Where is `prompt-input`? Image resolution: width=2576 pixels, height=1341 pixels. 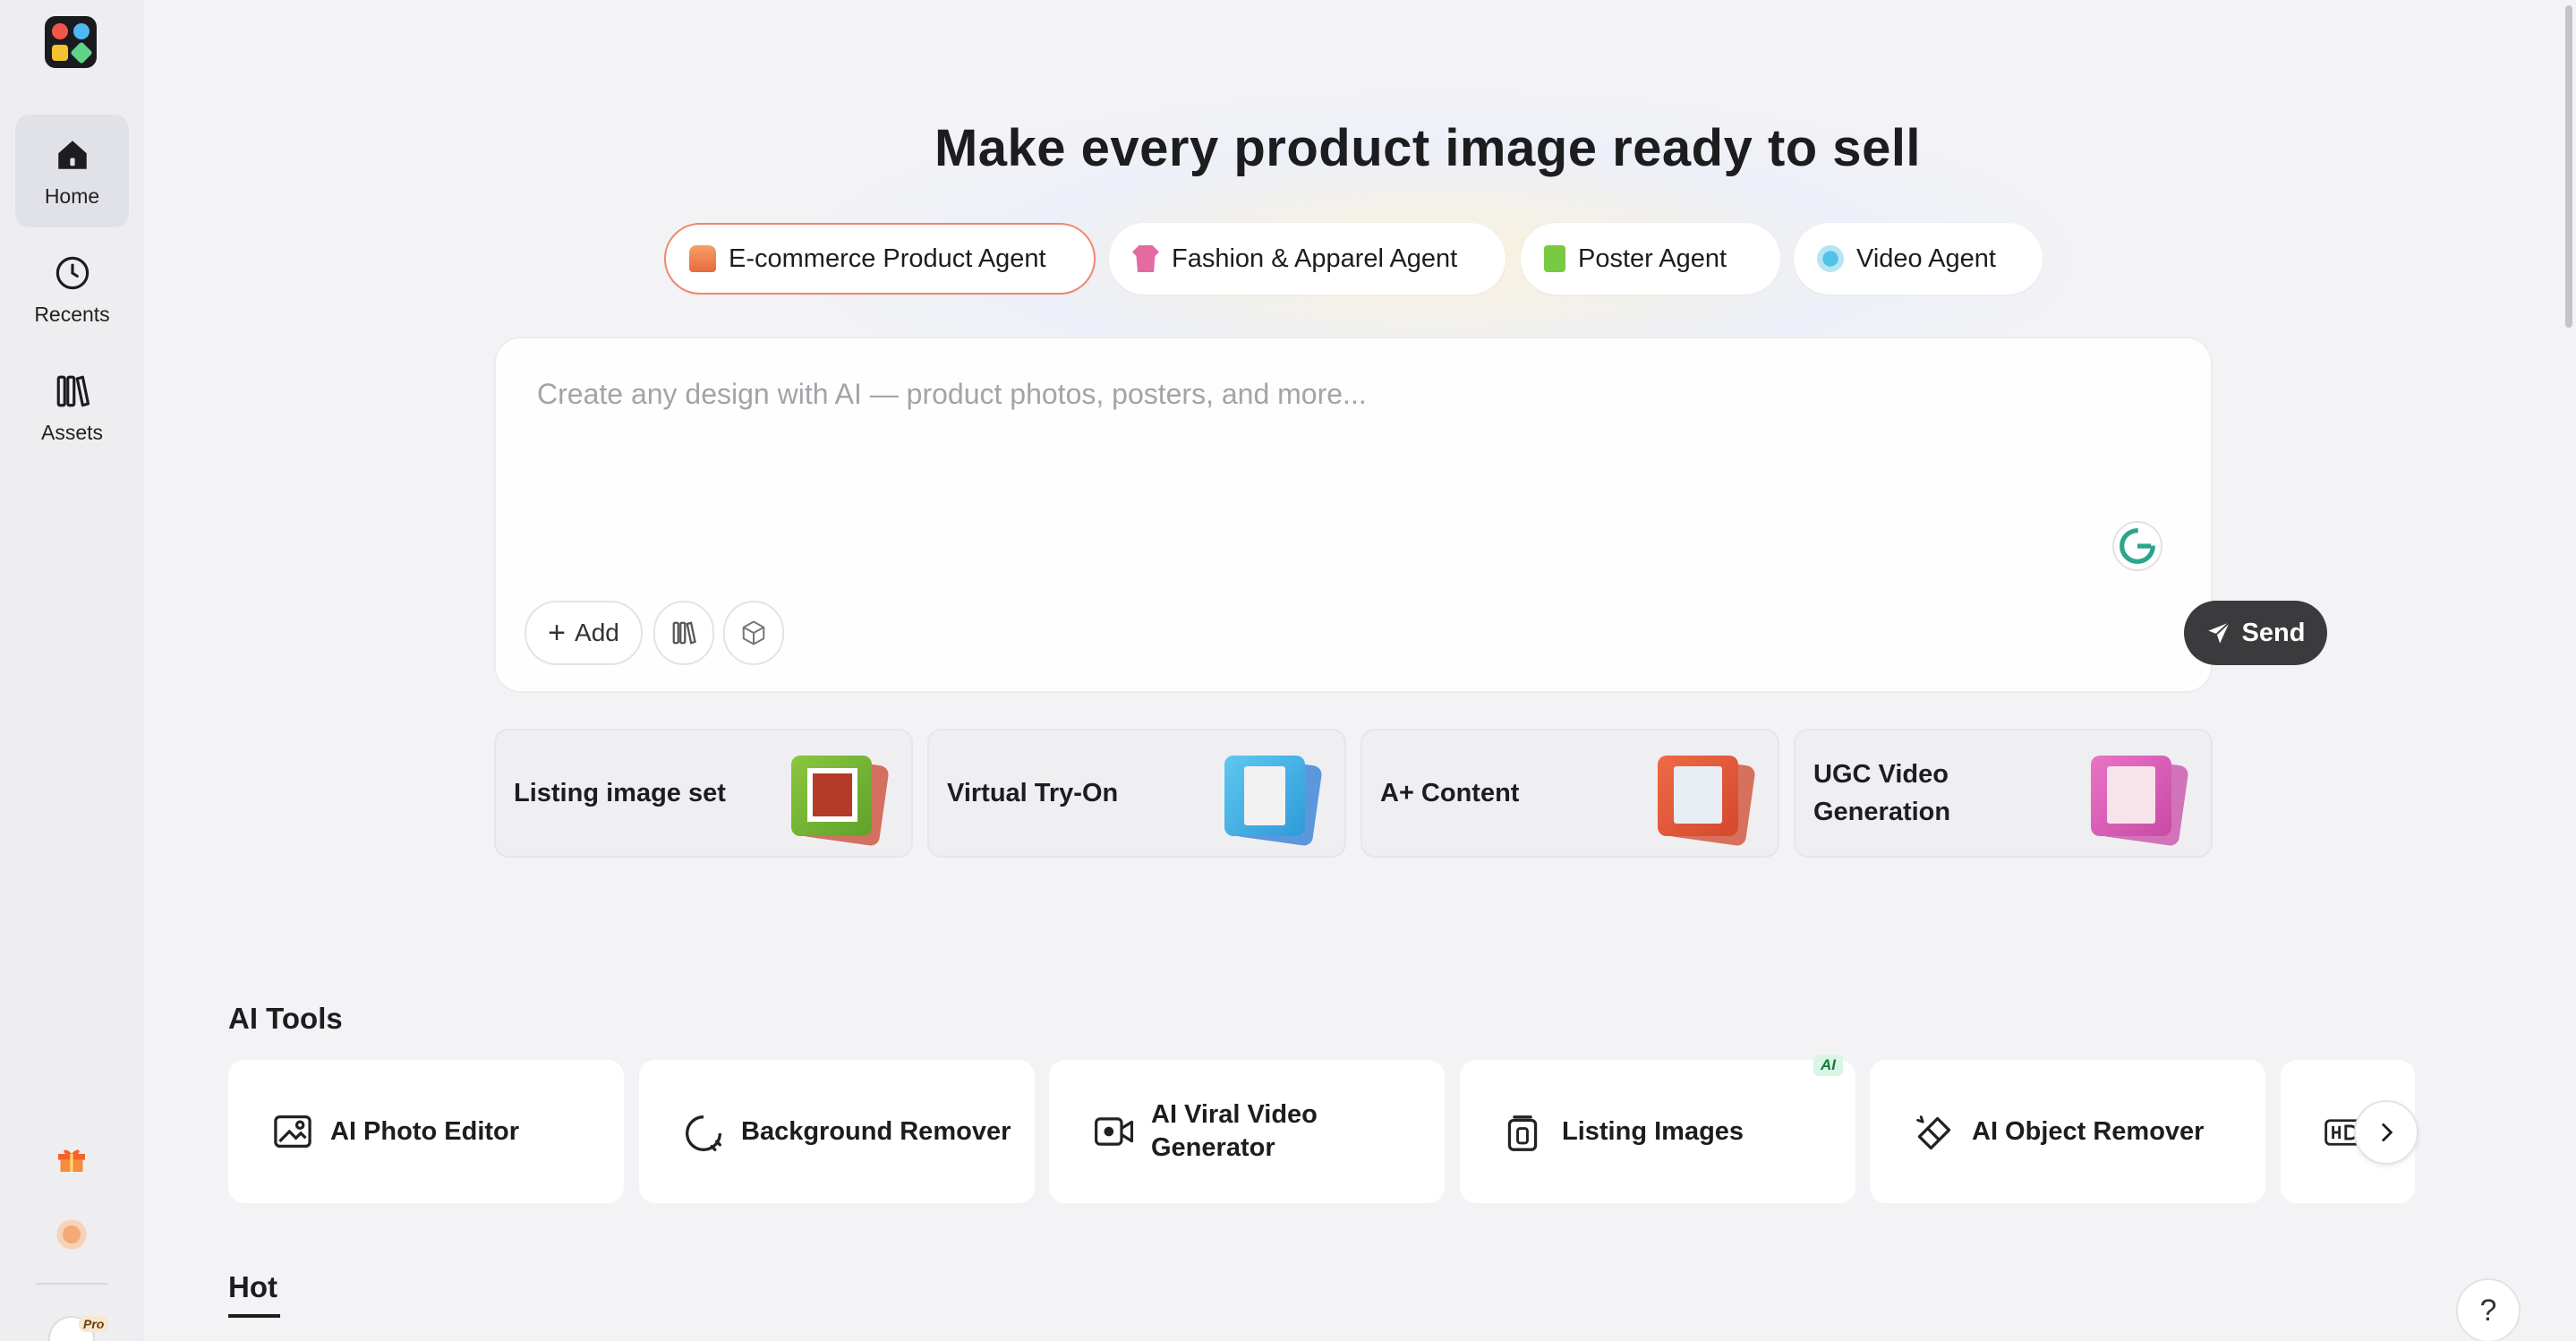
prompt-input is located at coordinates (1208, 394).